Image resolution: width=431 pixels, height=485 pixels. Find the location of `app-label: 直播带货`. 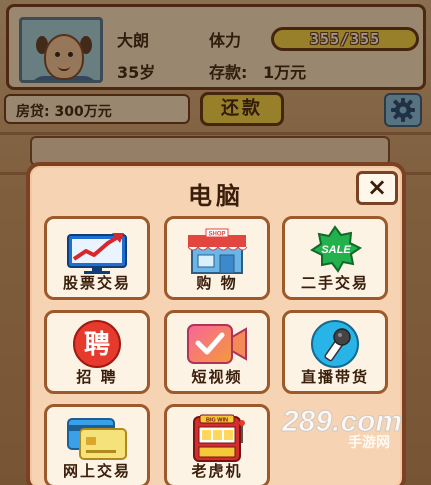

app-label: 直播带货 is located at coordinates (334, 377).